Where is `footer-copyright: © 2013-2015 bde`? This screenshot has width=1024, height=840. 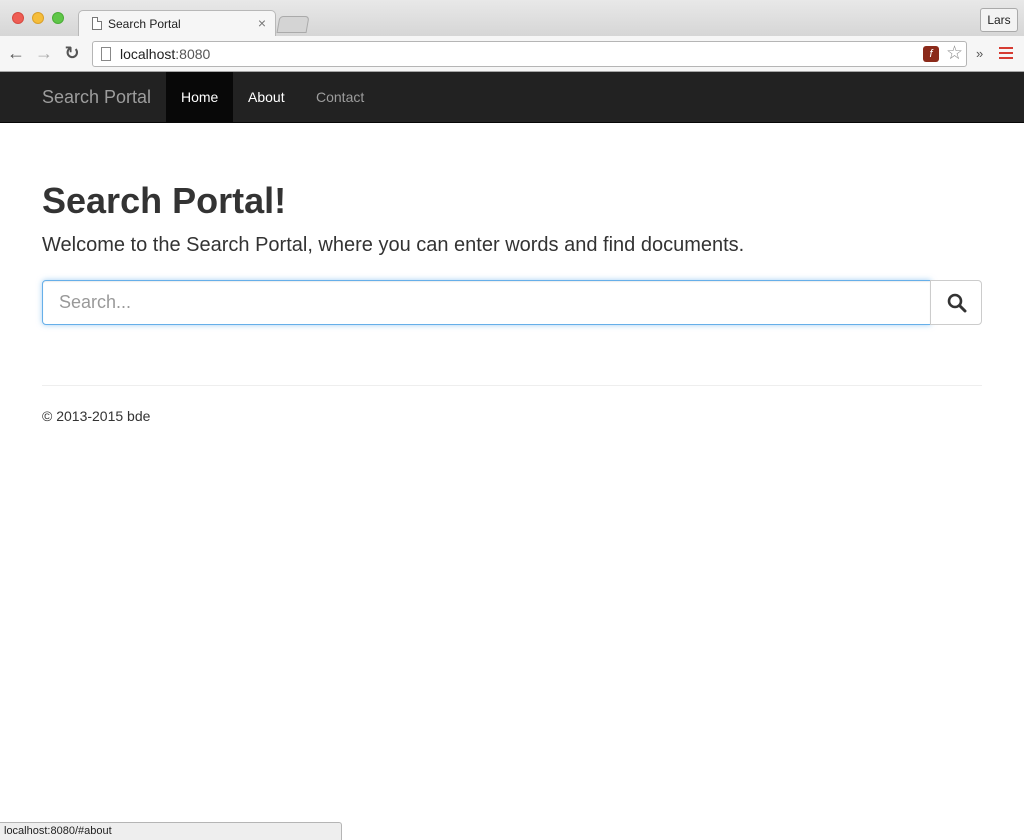
footer-copyright: © 2013-2015 bde is located at coordinates (96, 416).